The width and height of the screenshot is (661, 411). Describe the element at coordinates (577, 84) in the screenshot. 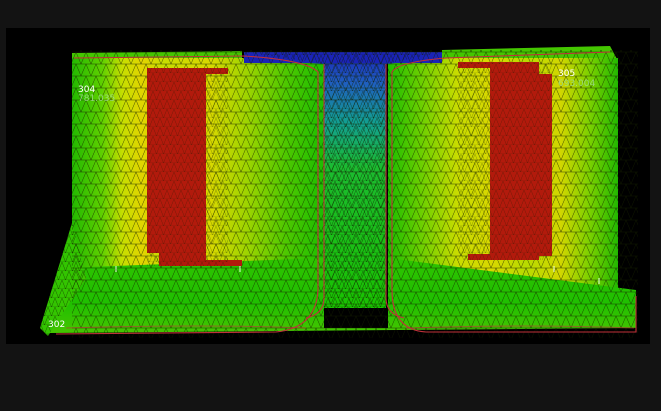

I see `point-elevation-305: 693.004` at that location.